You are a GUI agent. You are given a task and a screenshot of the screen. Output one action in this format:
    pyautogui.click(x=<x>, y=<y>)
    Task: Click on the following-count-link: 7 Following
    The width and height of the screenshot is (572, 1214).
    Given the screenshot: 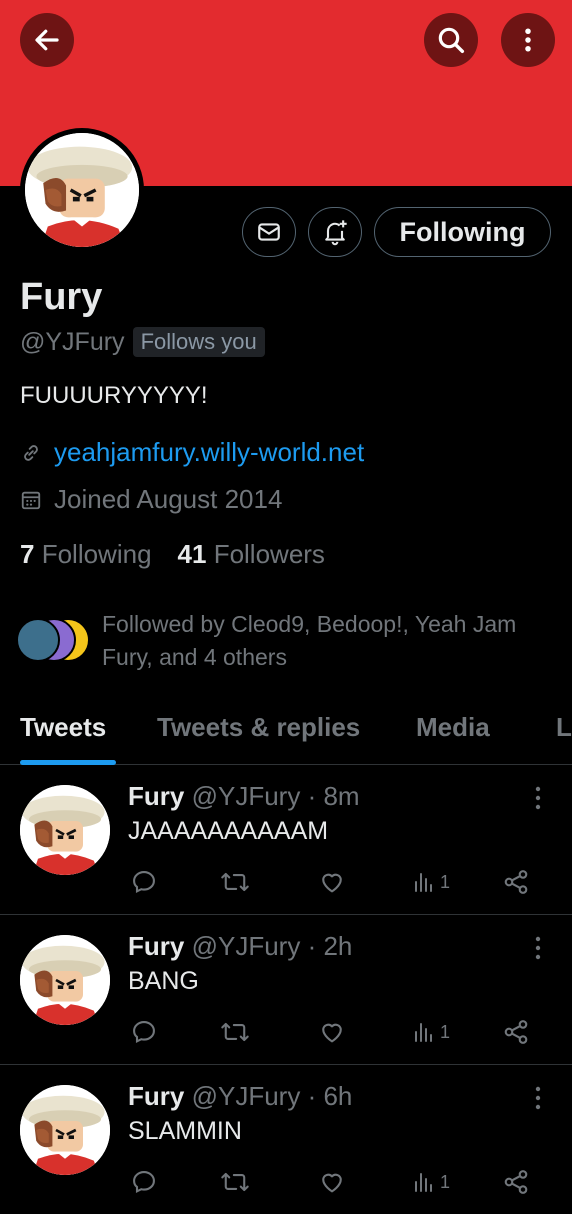 What is the action you would take?
    pyautogui.click(x=86, y=554)
    